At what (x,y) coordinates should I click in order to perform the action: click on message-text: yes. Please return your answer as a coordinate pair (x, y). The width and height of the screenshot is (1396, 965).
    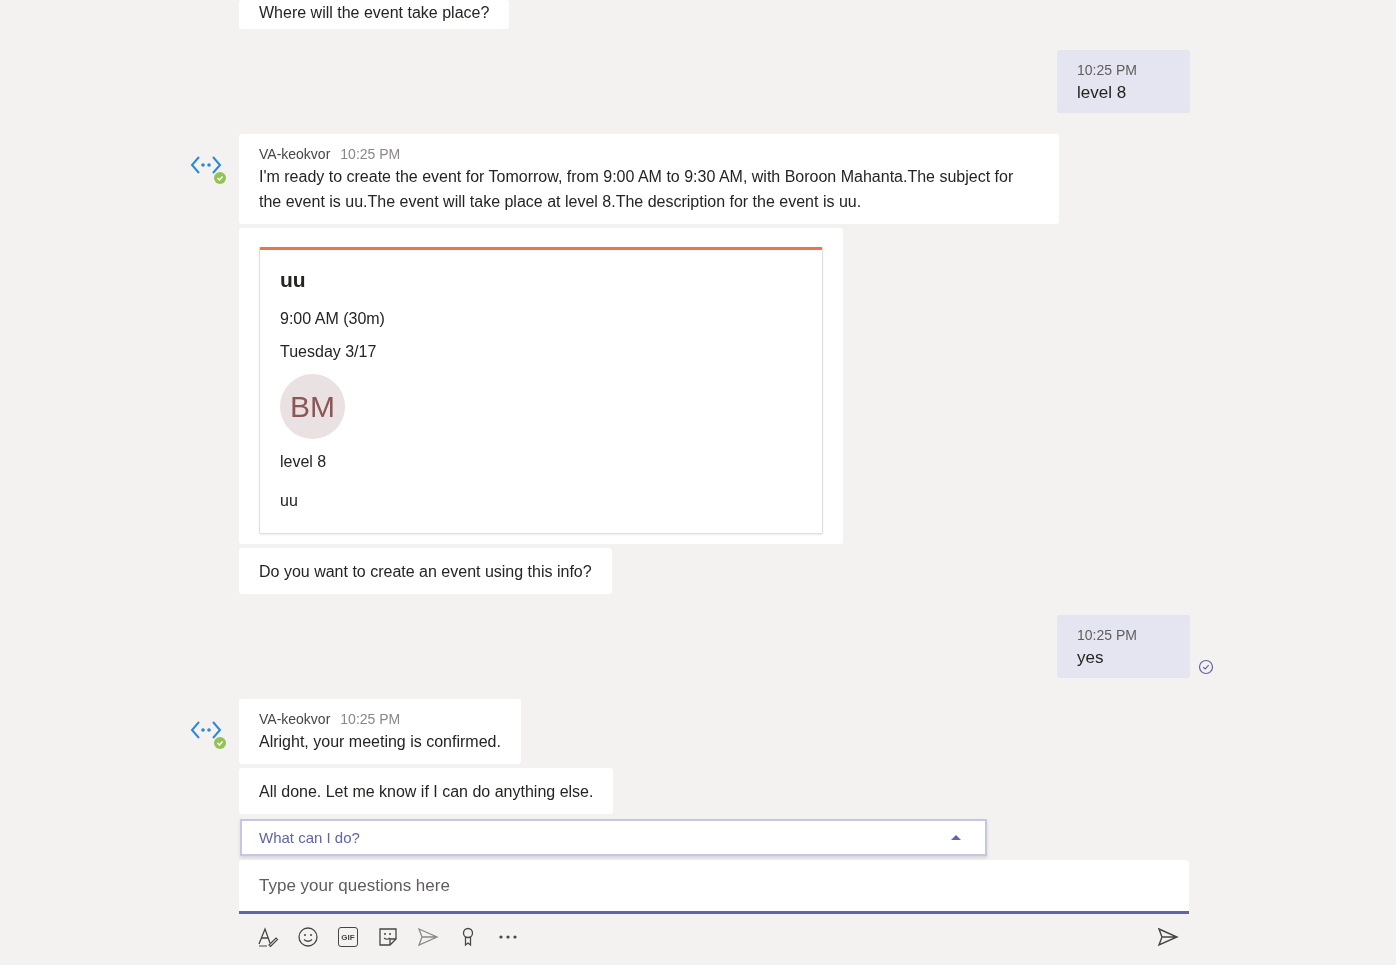
    Looking at the image, I should click on (1091, 658).